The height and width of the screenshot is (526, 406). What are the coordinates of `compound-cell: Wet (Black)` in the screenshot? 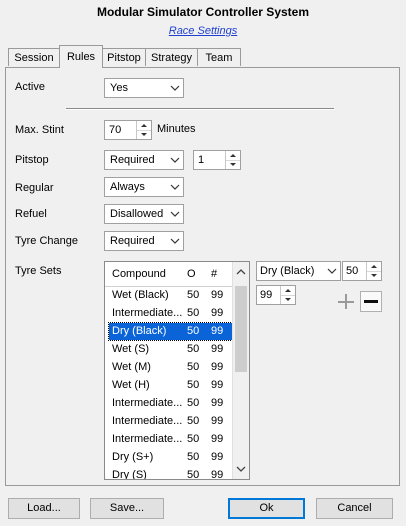 It's located at (140, 295).